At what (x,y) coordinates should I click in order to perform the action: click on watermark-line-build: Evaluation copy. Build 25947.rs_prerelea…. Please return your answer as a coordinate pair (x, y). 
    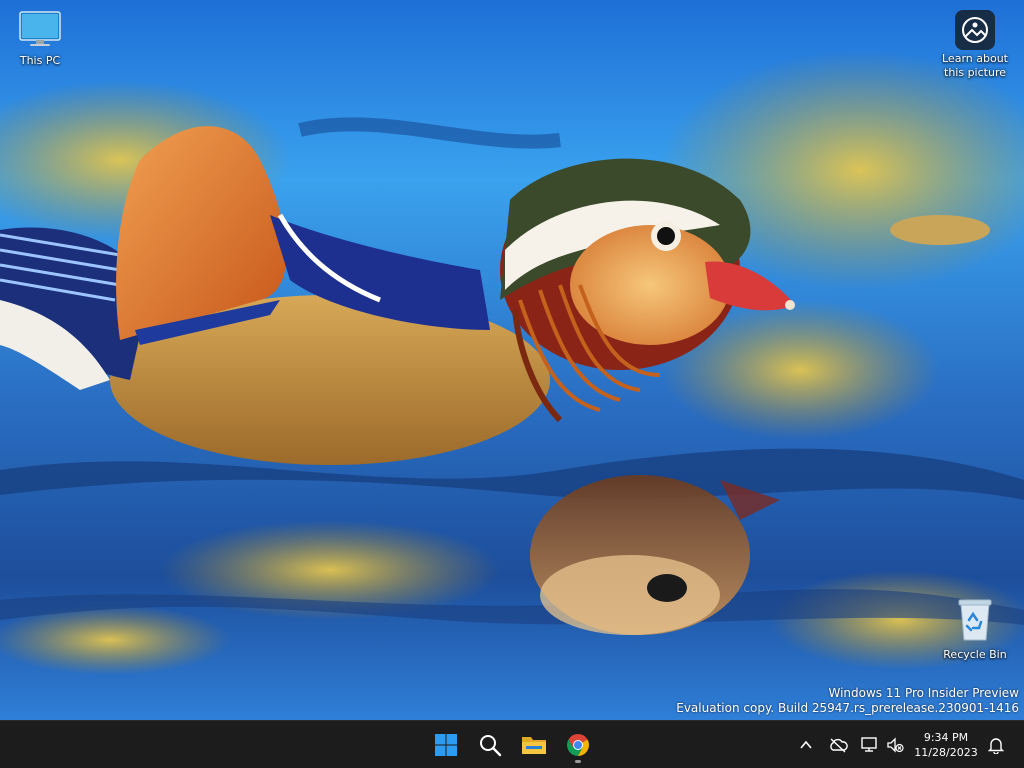
    Looking at the image, I should click on (847, 708).